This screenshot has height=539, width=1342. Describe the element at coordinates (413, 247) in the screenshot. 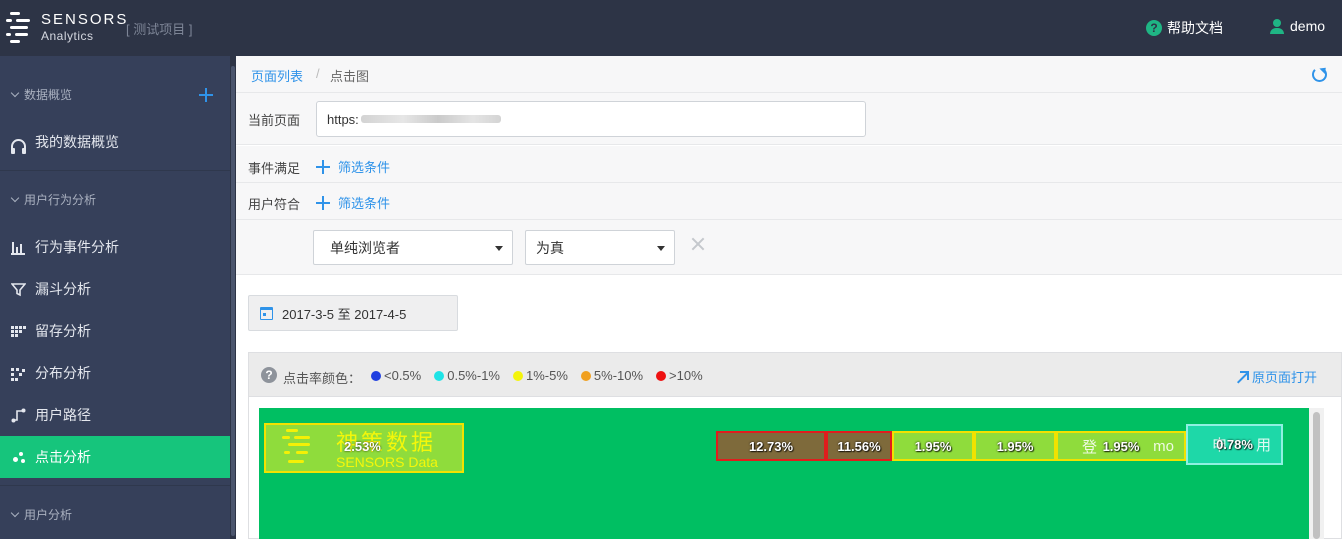

I see `condition-property-select: 单纯浏览者` at that location.